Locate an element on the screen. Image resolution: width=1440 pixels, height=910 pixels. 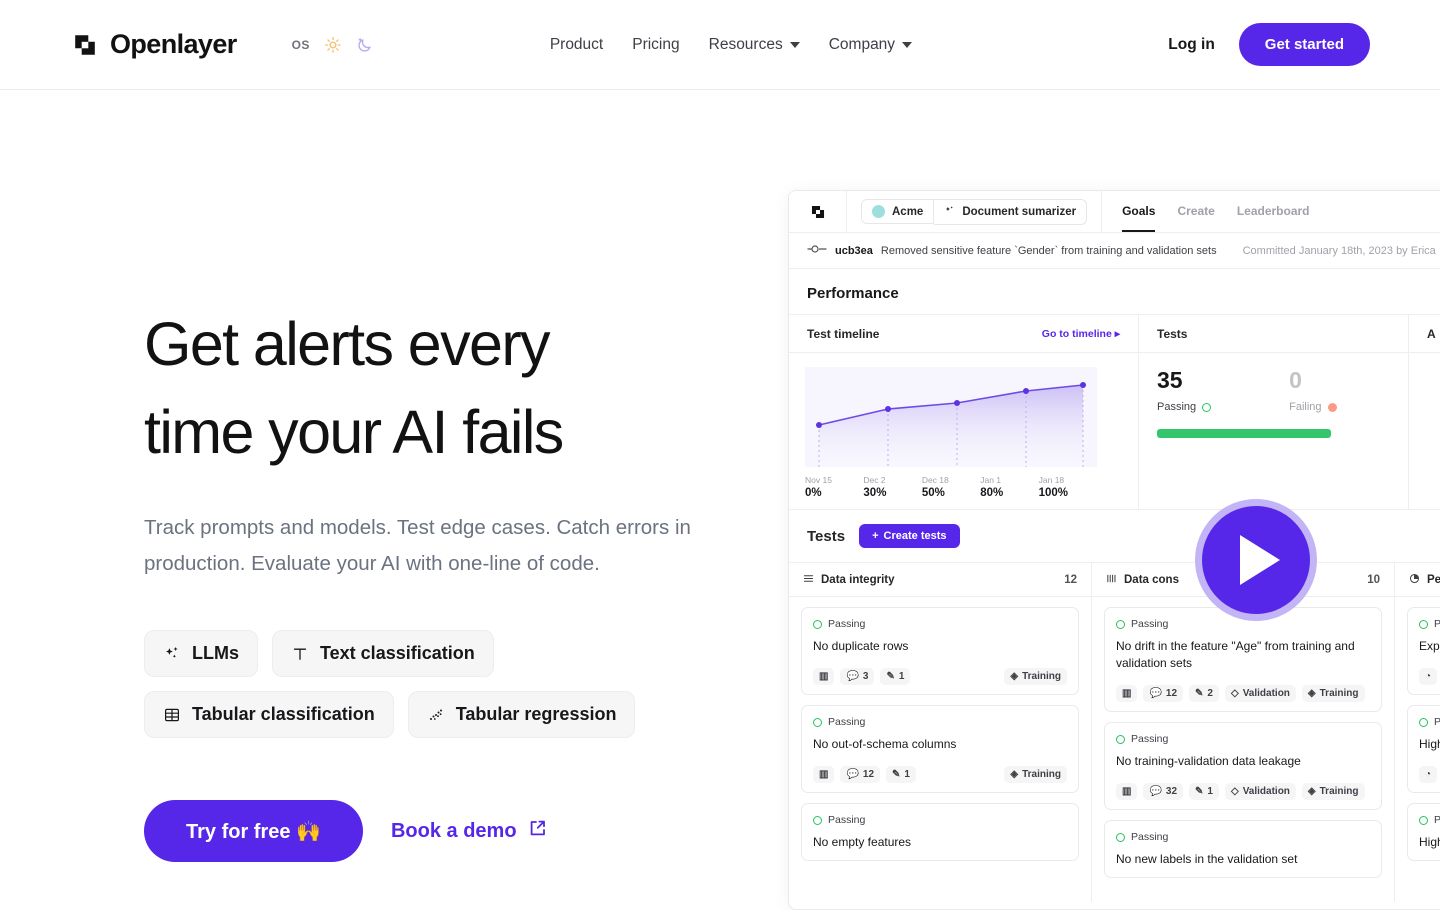
get-started-button: Get started is located at coordinates (1304, 44).